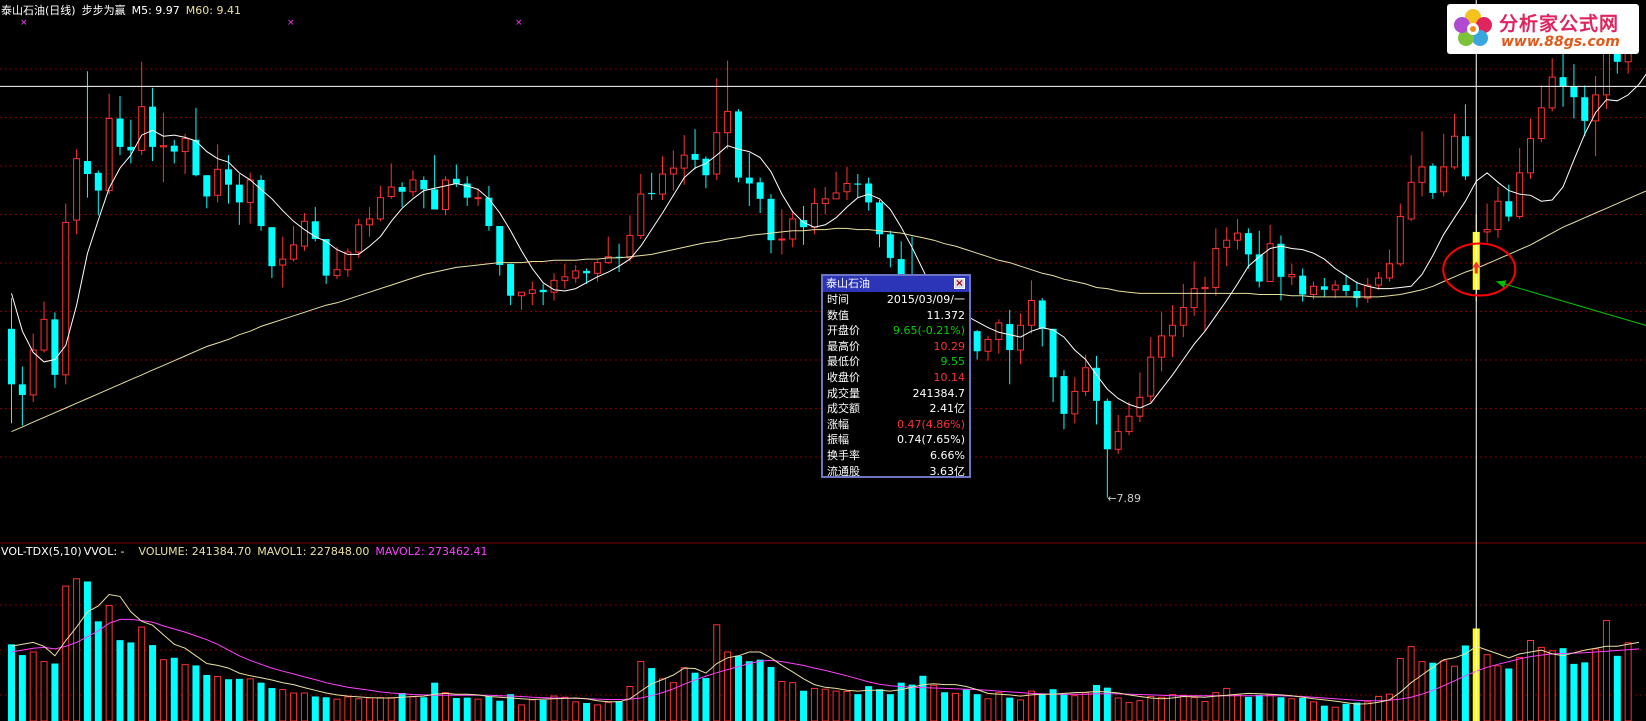 This screenshot has width=1646, height=721. Describe the element at coordinates (843, 377) in the screenshot. I see `popup-label: 收盘价` at that location.